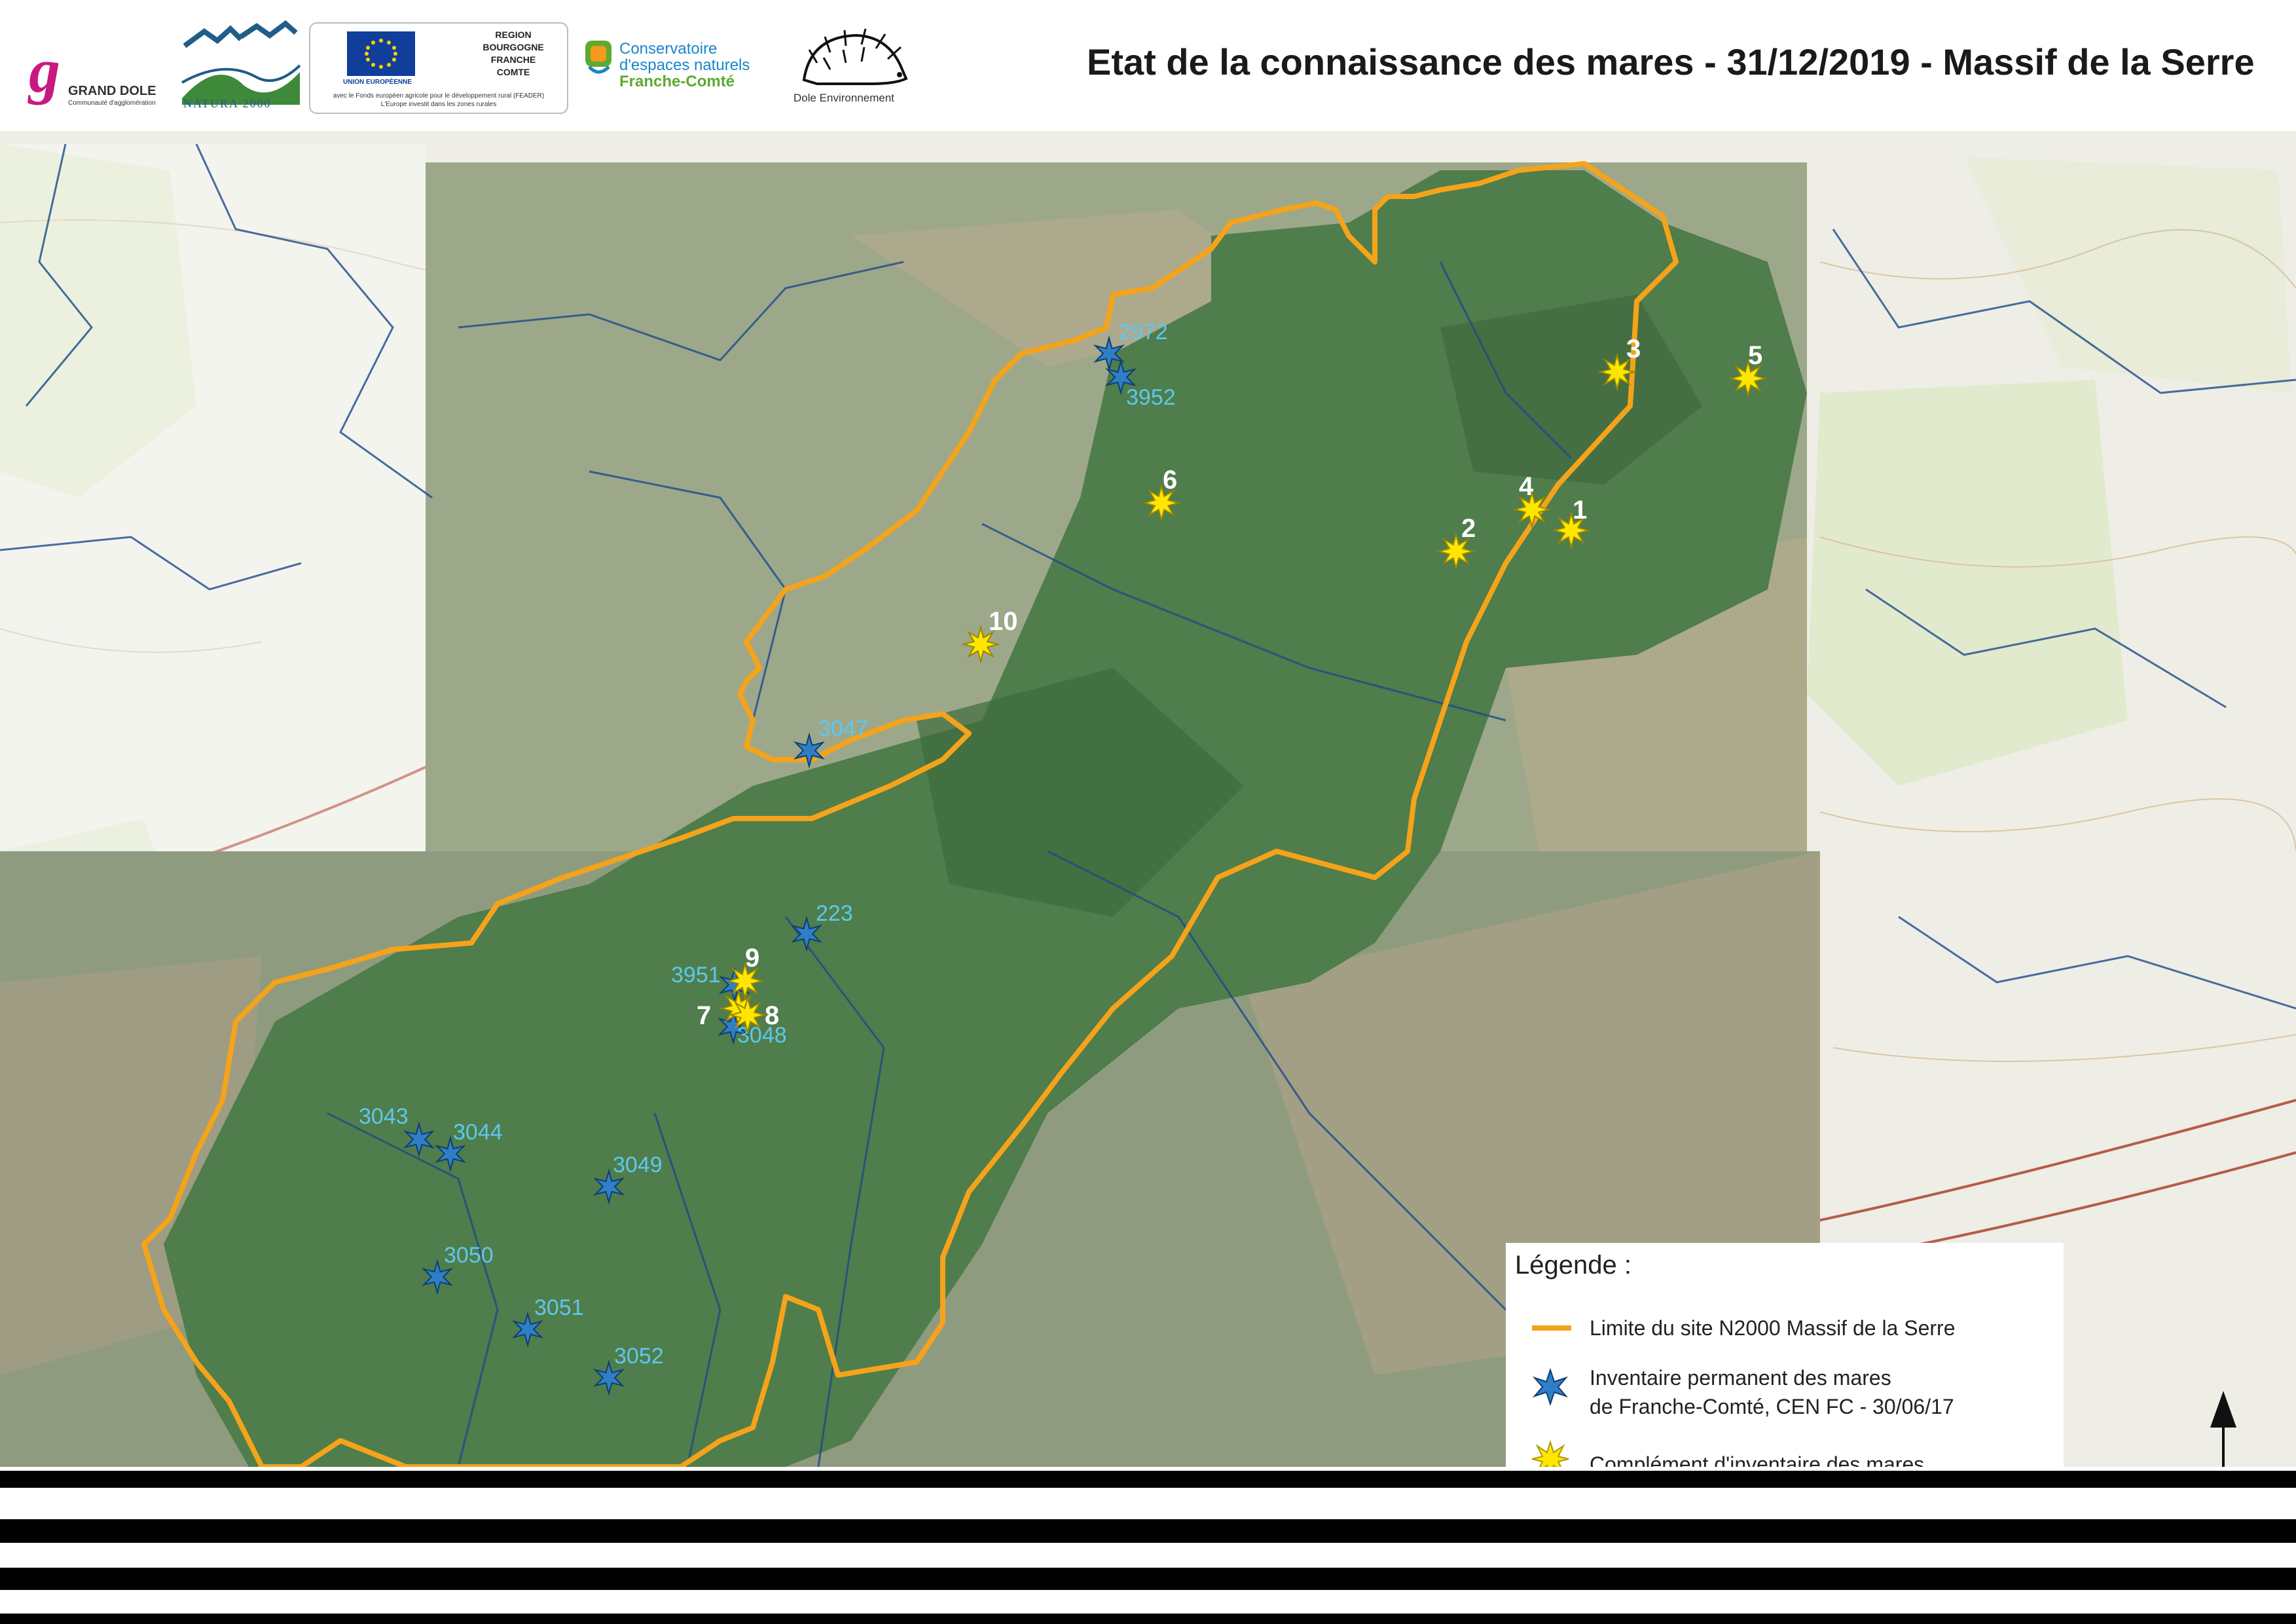  What do you see at coordinates (1526, 486) in the screenshot?
I see `complement-pond-label: 4` at bounding box center [1526, 486].